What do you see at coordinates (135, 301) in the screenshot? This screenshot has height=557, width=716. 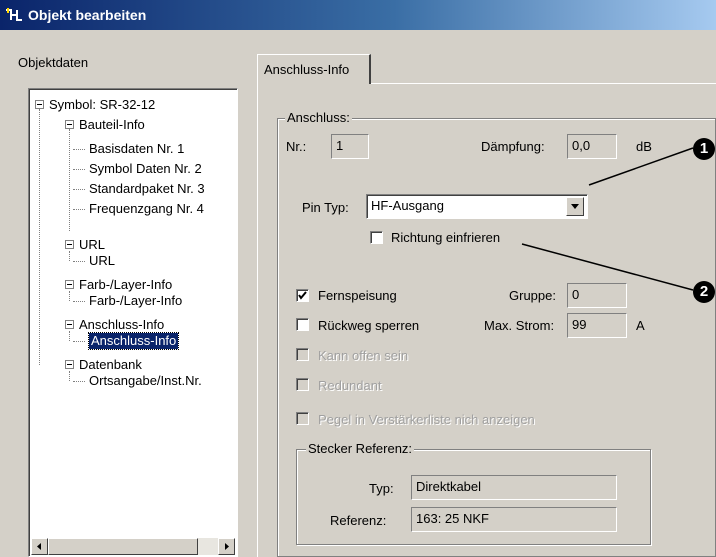 I see `tree-item-farb-layer-child: Farb-/Layer-Info` at bounding box center [135, 301].